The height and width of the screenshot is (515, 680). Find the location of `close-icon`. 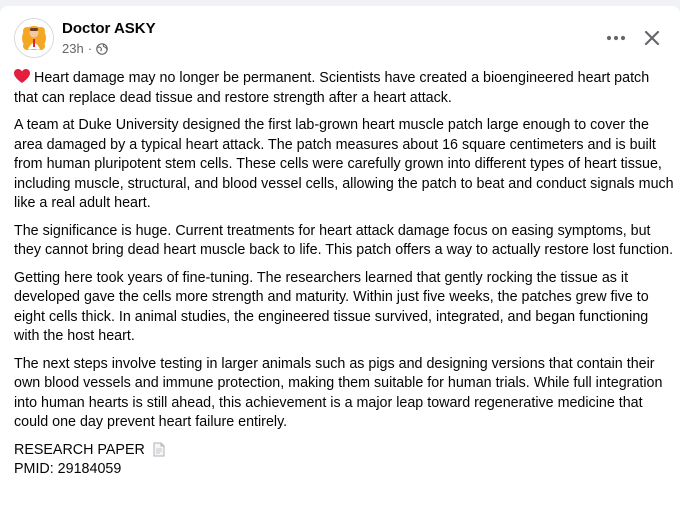

close-icon is located at coordinates (652, 38).